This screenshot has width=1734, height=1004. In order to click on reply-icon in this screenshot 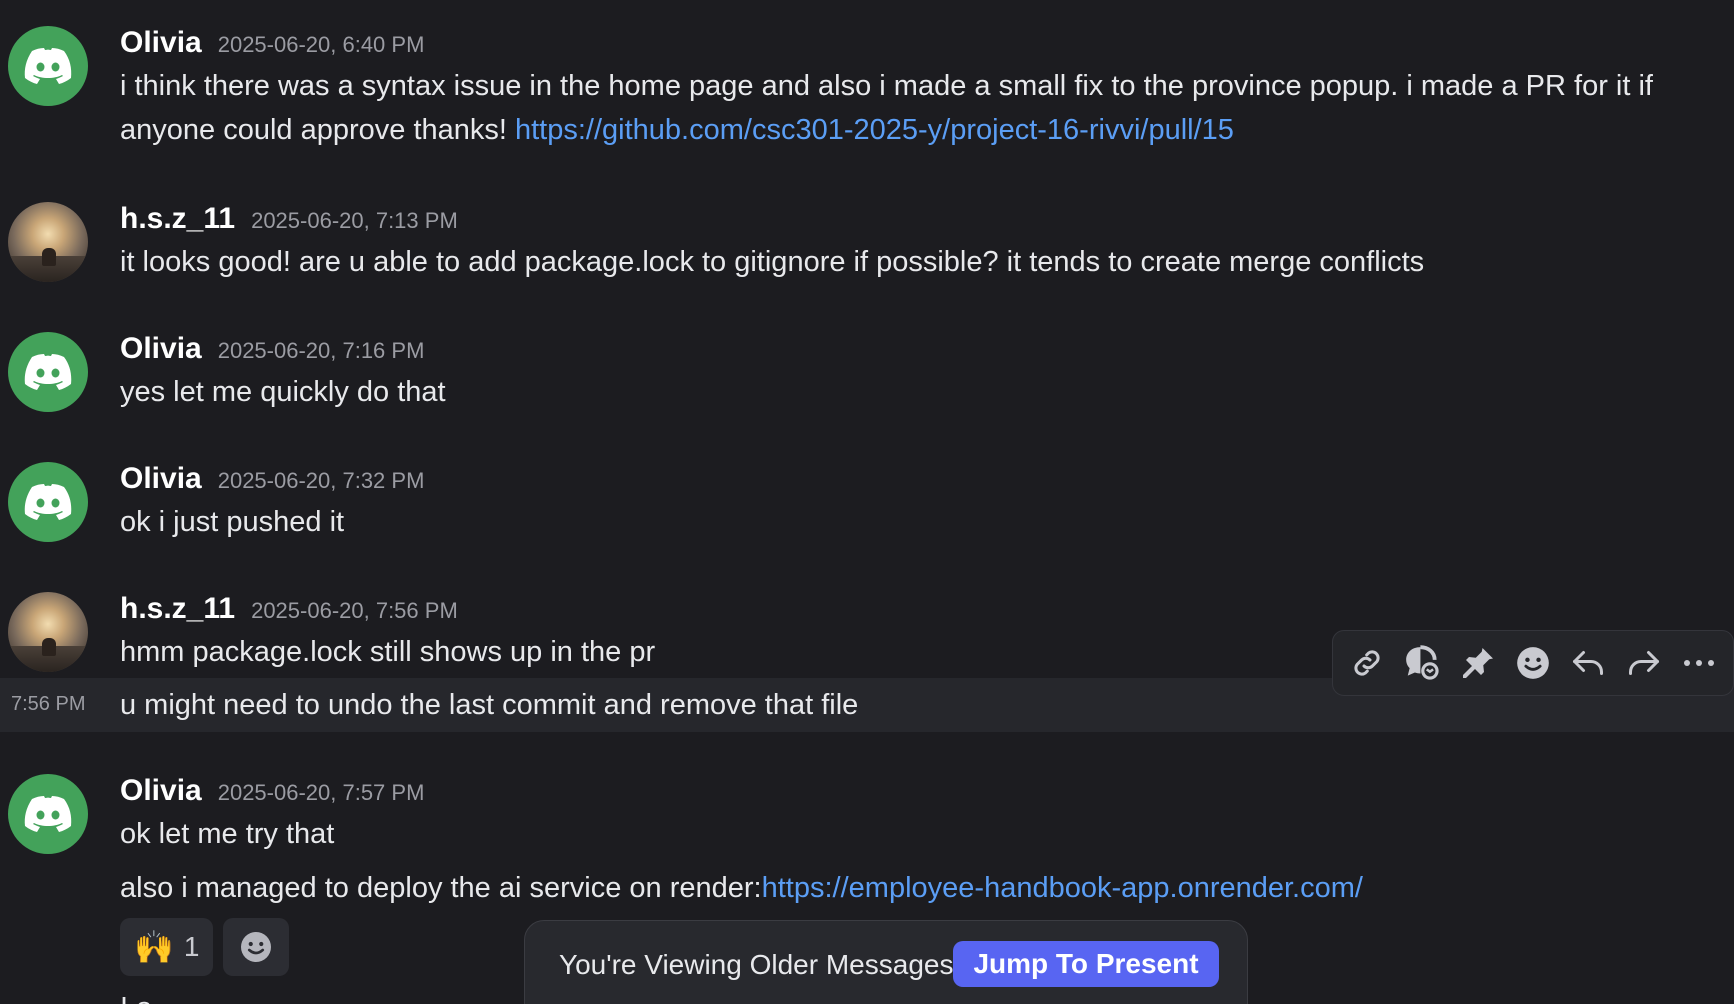, I will do `click(1588, 663)`.